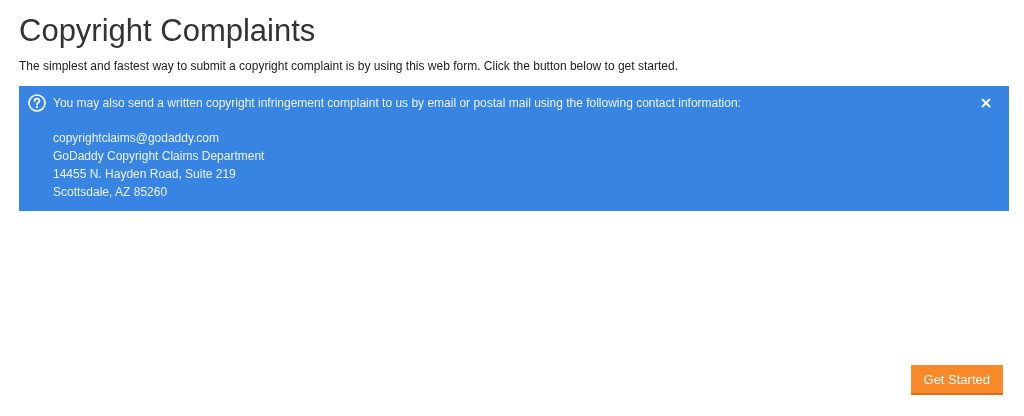  I want to click on get-started-button: Get Started, so click(956, 380).